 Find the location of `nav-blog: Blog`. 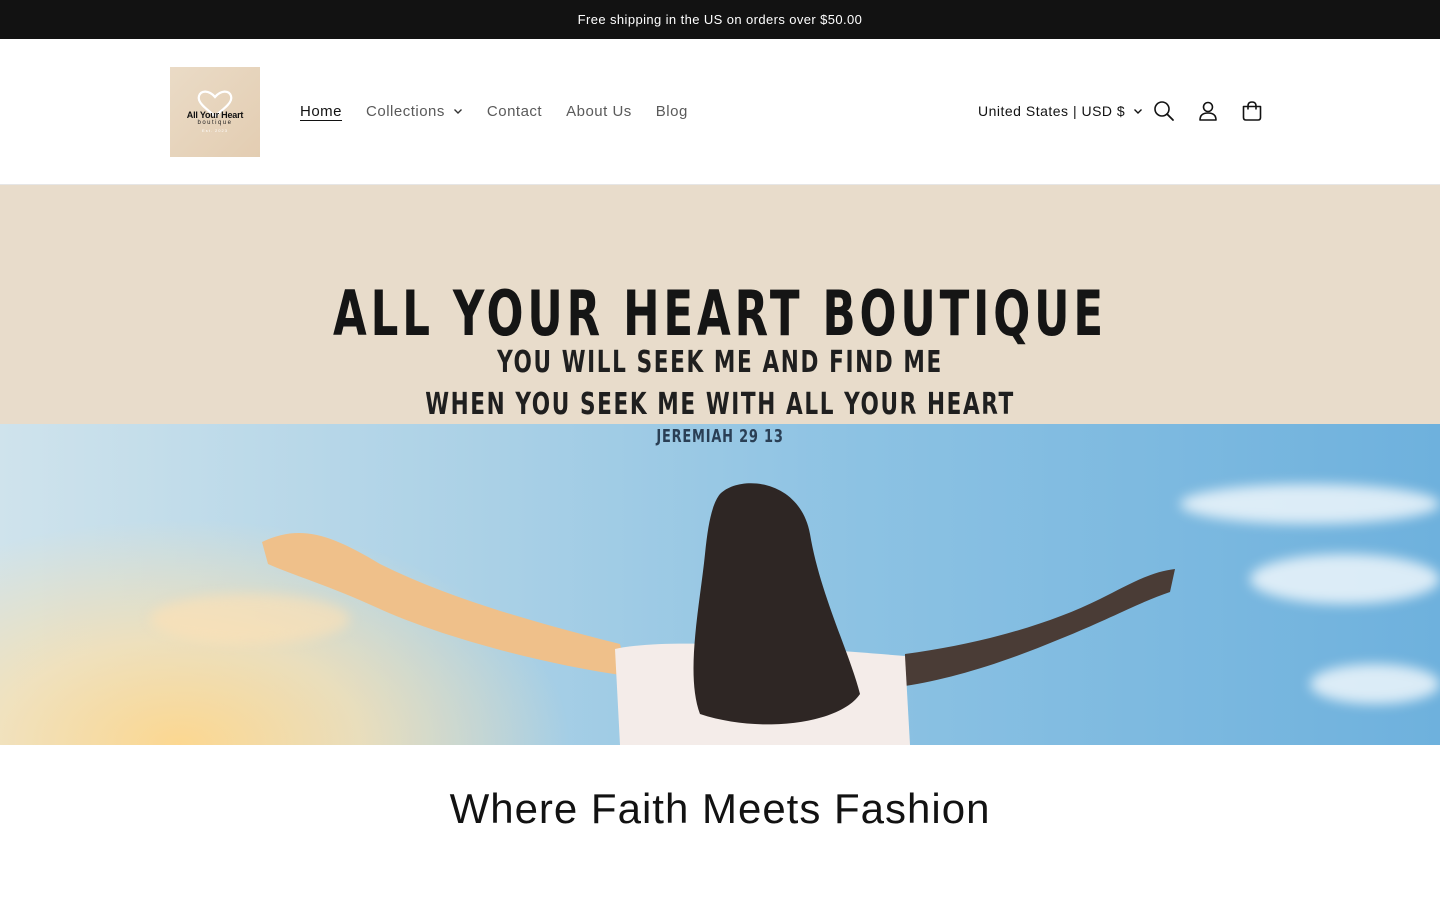

nav-blog: Blog is located at coordinates (672, 111).